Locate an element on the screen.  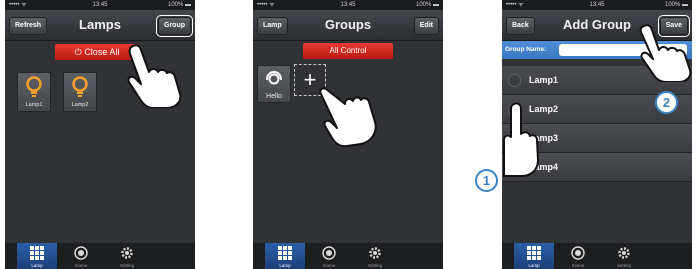
lamp-tile: Lamp1 is located at coordinates (34, 92).